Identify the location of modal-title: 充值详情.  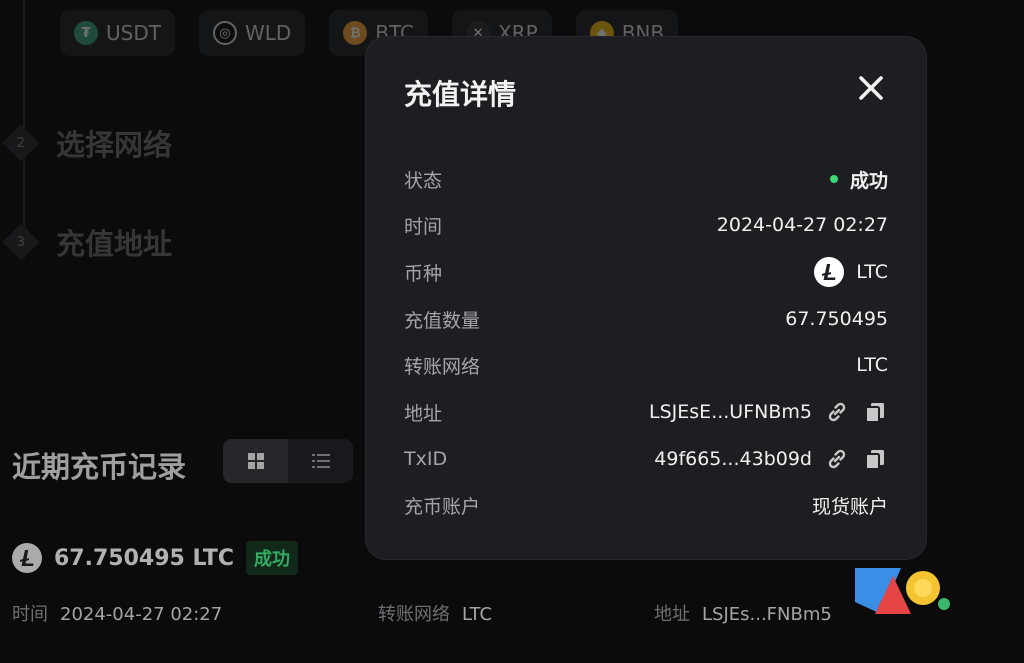
(460, 94).